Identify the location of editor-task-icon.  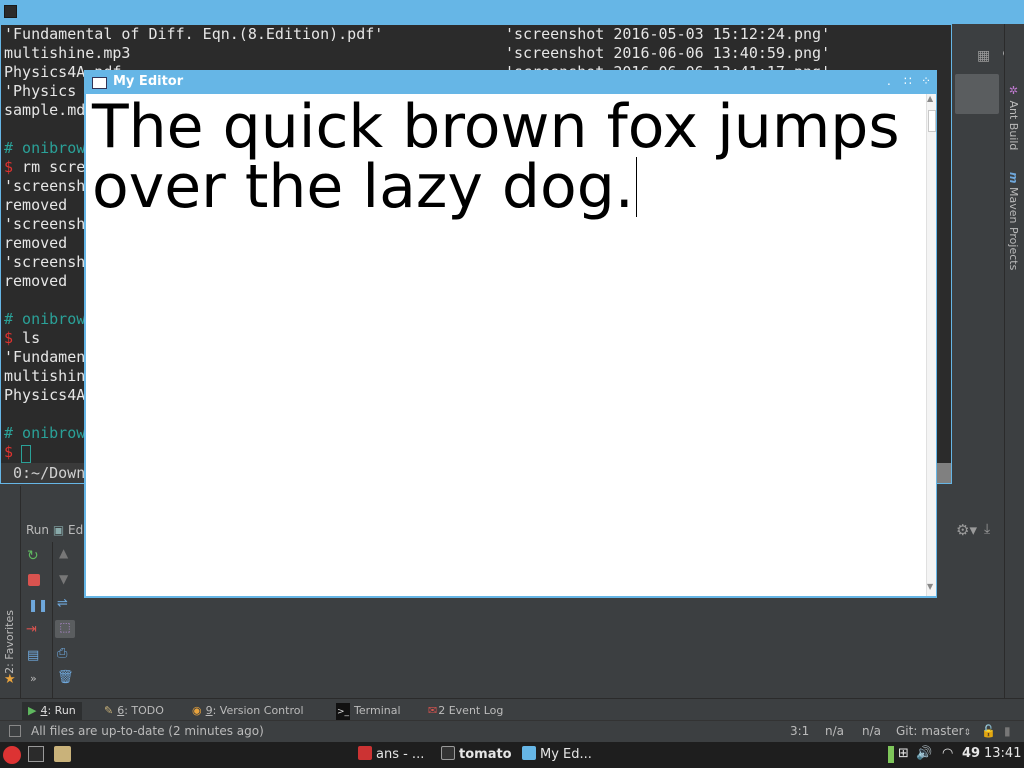
(529, 753).